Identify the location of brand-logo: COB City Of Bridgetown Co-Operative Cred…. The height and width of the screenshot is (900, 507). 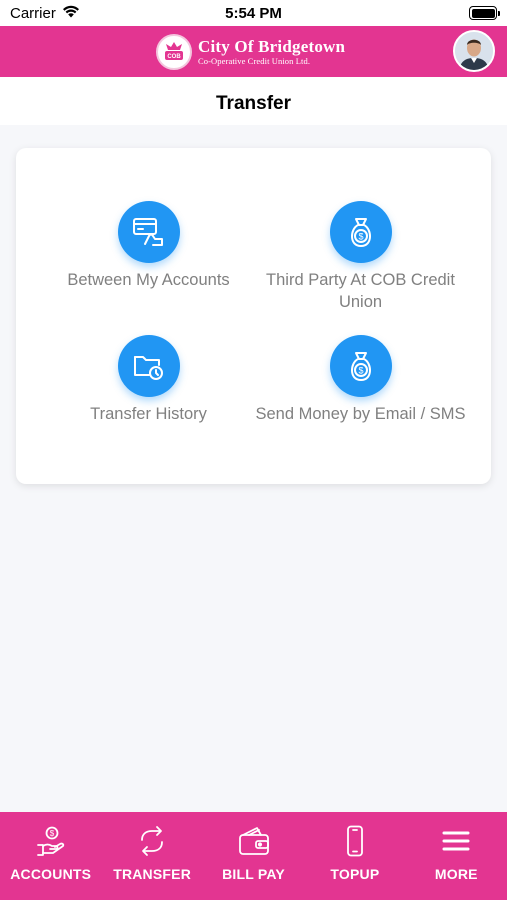
(250, 52).